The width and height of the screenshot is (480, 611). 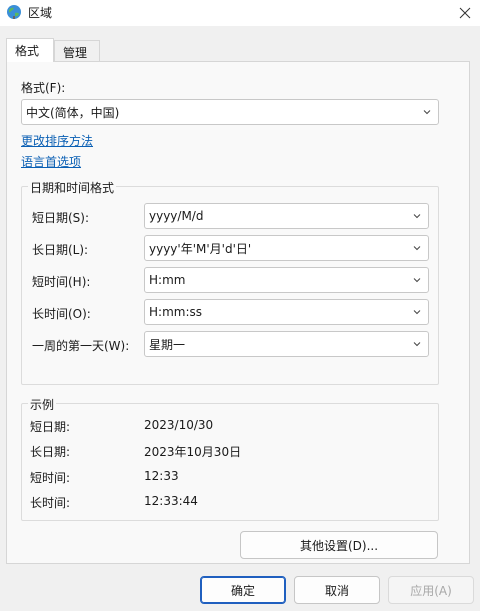 What do you see at coordinates (167, 280) in the screenshot?
I see `short-time-value: H:mm` at bounding box center [167, 280].